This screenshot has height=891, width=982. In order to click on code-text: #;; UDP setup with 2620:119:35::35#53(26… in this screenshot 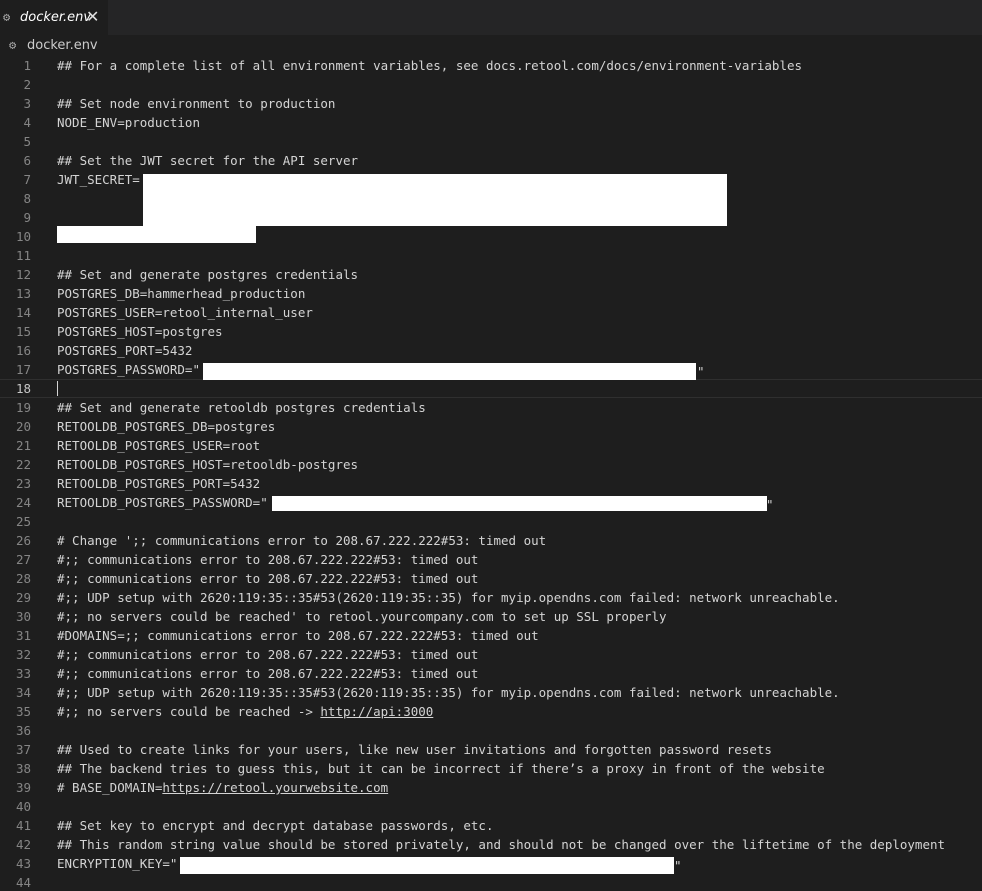, I will do `click(448, 597)`.